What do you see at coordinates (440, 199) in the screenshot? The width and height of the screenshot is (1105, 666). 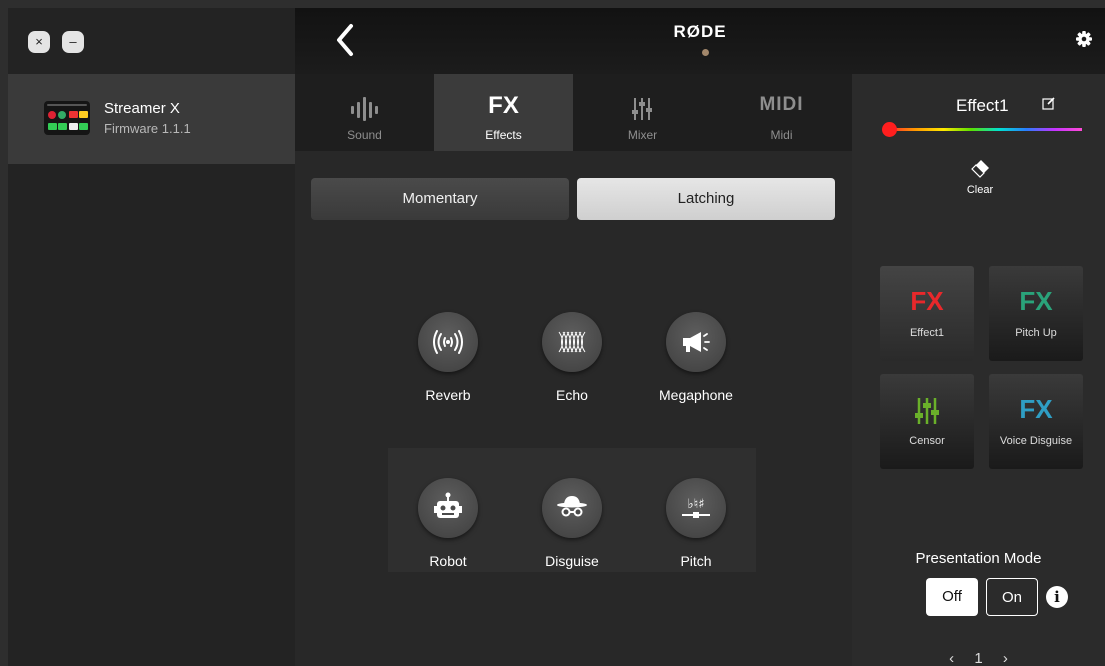 I see `momentary-button: Momentary` at bounding box center [440, 199].